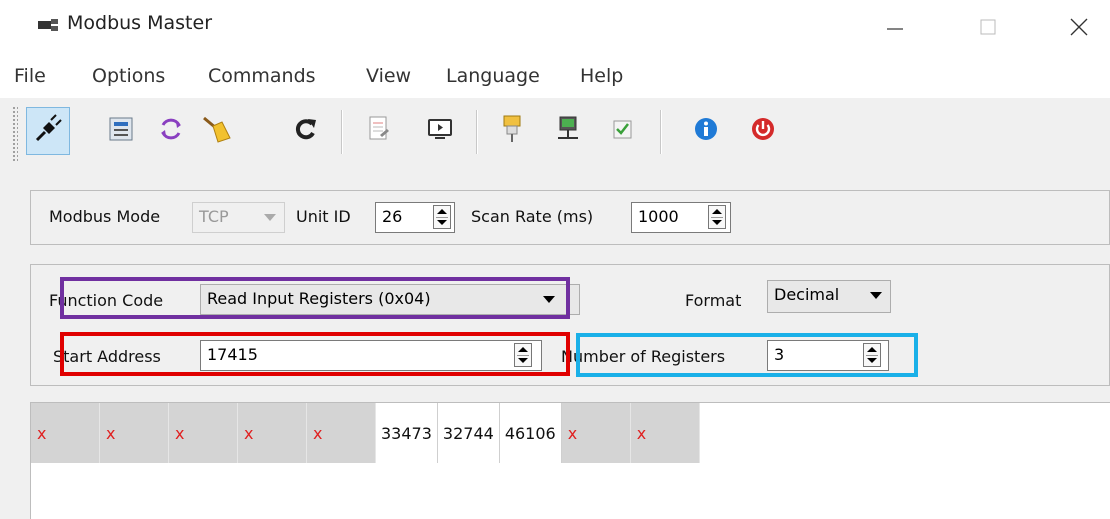 The image size is (1110, 519). What do you see at coordinates (388, 76) in the screenshot?
I see `menu-view: View` at bounding box center [388, 76].